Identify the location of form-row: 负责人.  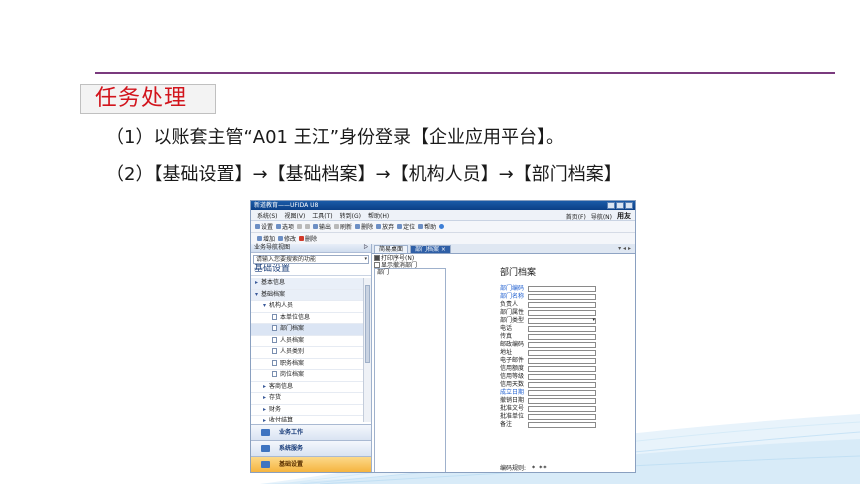
(565, 305).